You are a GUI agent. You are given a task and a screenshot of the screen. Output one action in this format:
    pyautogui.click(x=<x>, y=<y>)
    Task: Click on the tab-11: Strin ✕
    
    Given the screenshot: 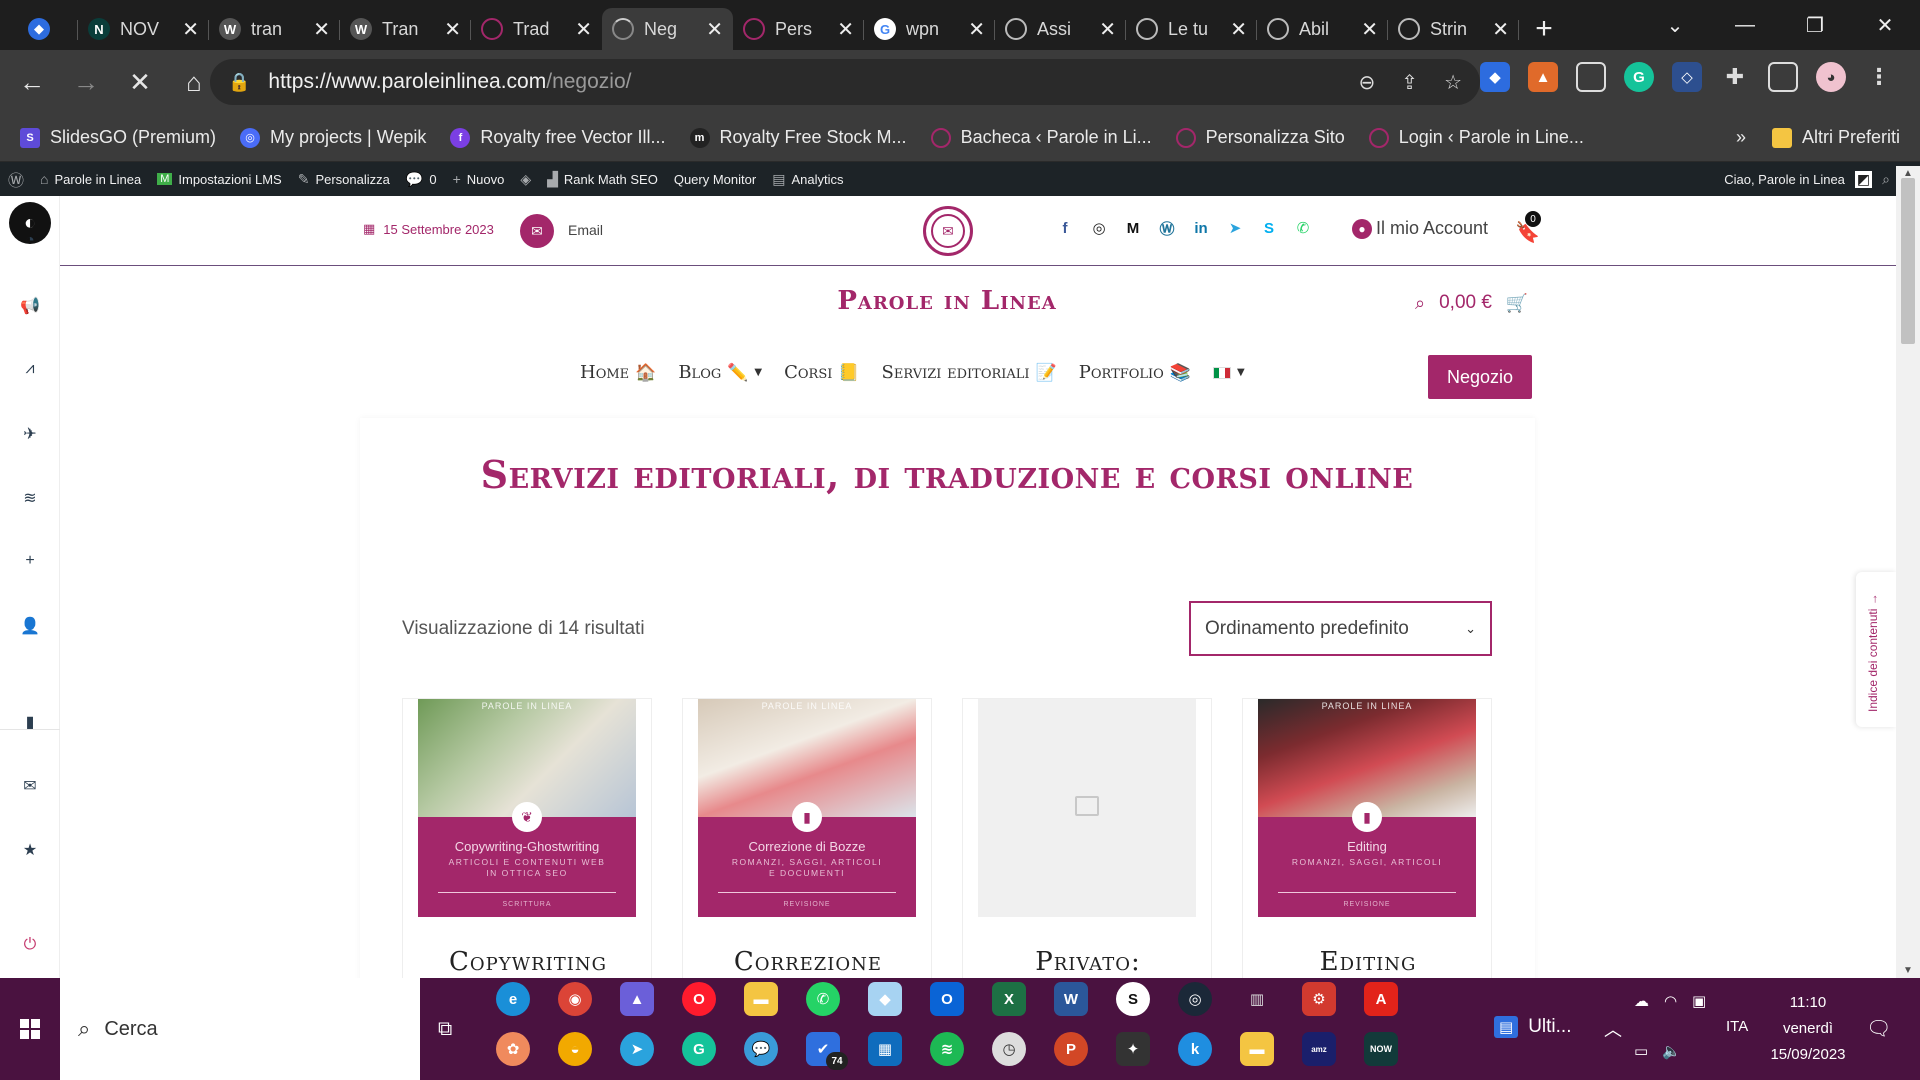 What is the action you would take?
    pyautogui.click(x=1453, y=29)
    